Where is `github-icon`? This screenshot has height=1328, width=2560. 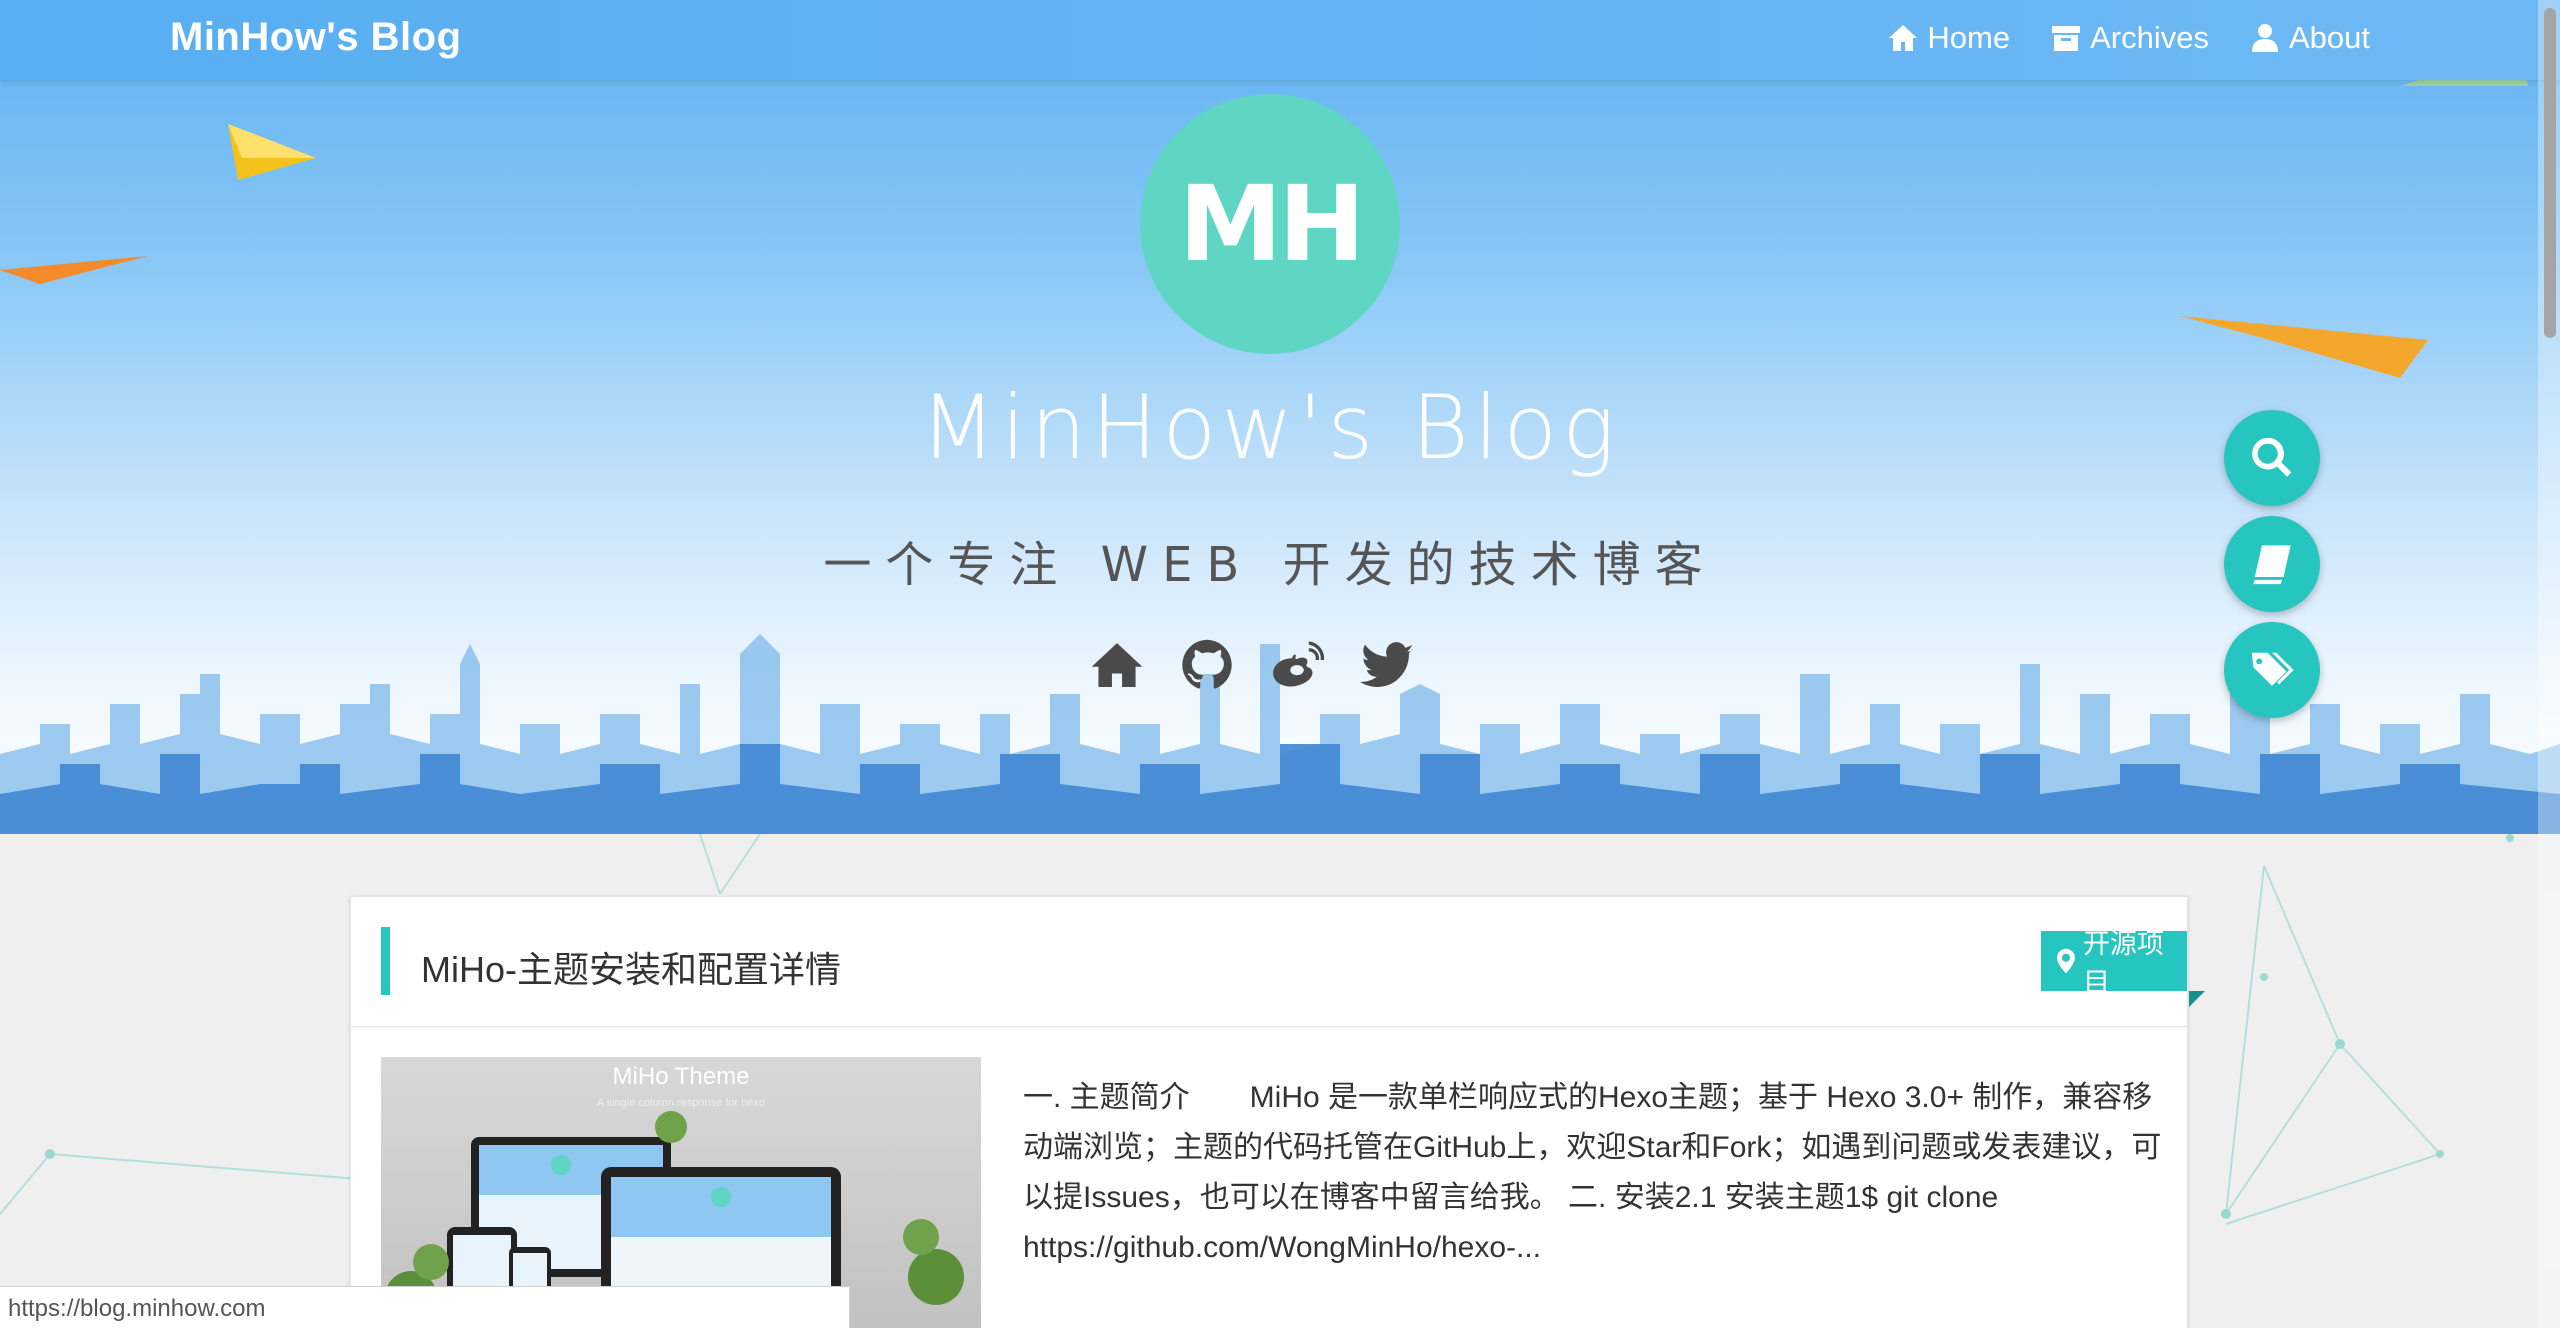 github-icon is located at coordinates (1207, 664).